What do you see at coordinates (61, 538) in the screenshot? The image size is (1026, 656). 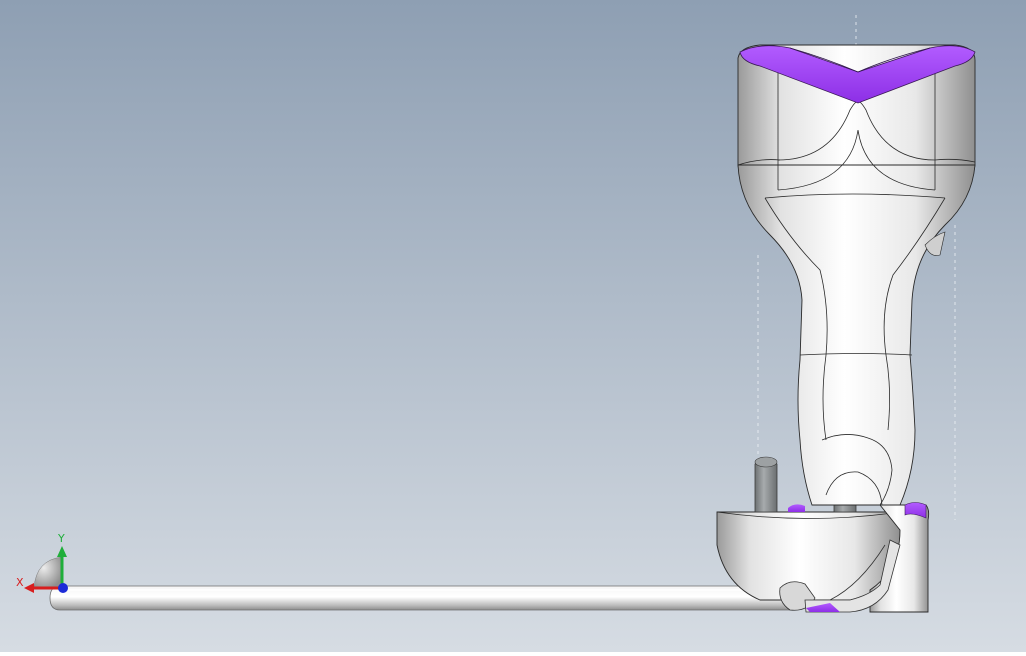 I see `triad-y-label: Y` at bounding box center [61, 538].